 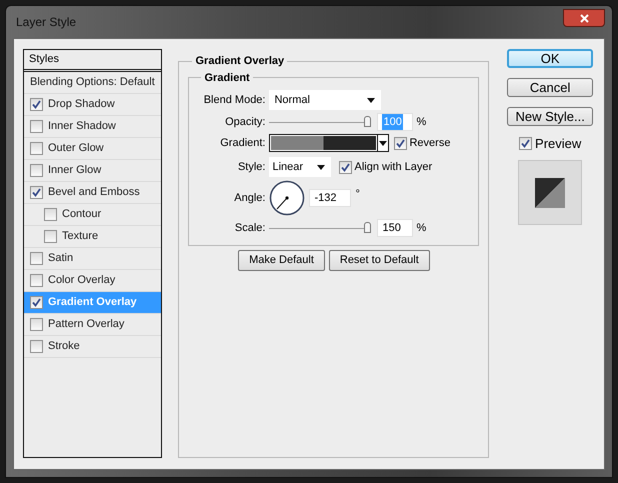 I want to click on style-item: Outer Glow, so click(x=93, y=149).